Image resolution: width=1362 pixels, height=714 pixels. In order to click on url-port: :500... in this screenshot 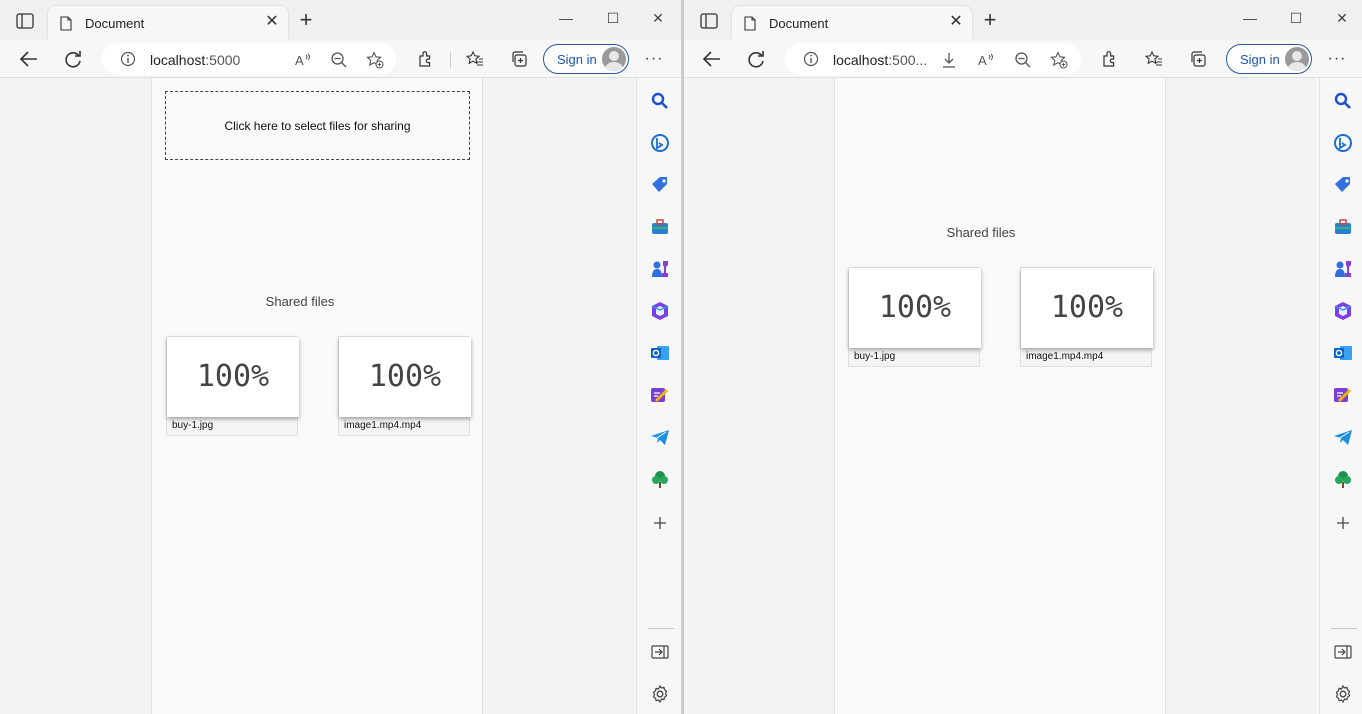, I will do `click(908, 60)`.